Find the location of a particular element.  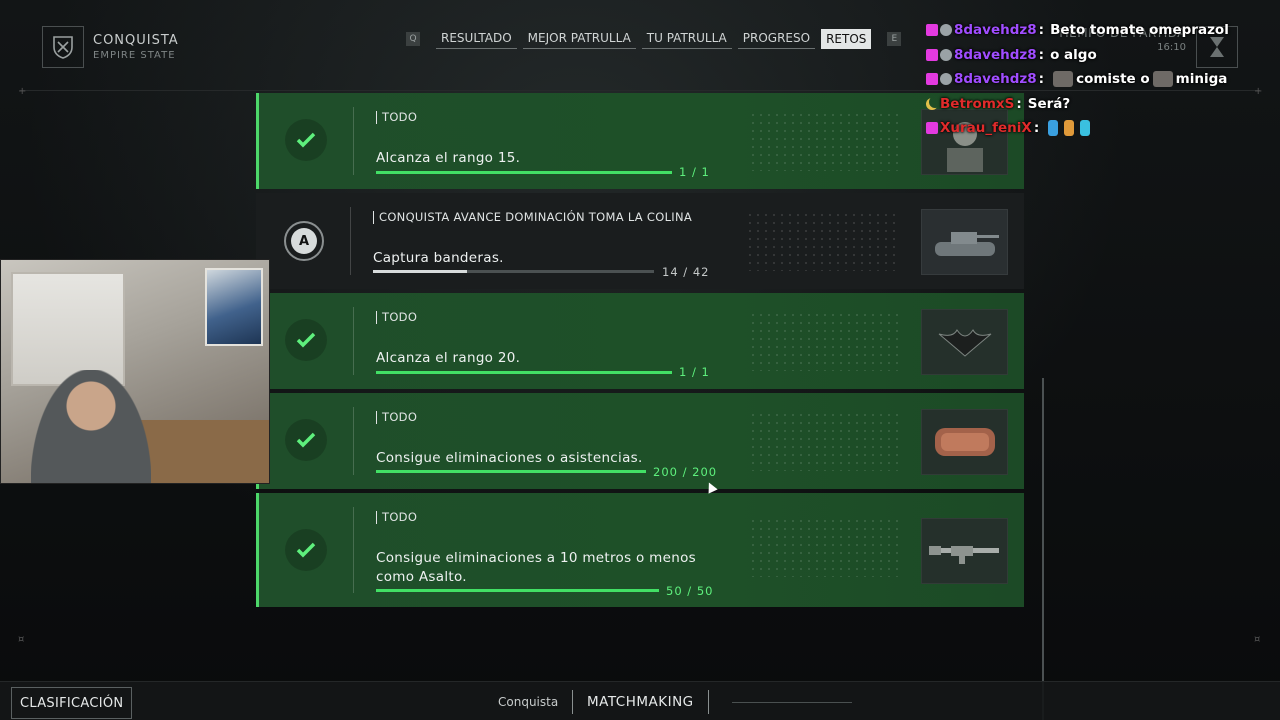

tab-tu-patrulla: TU PATRULLA is located at coordinates (686, 38).